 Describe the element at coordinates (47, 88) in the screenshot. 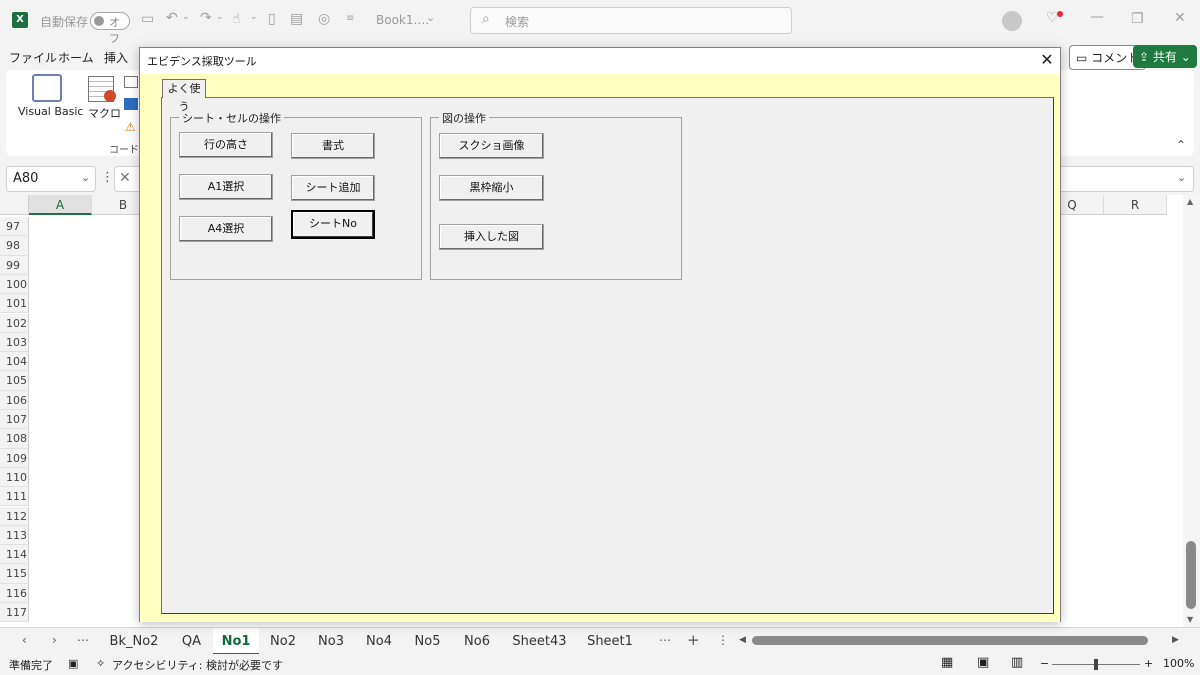

I see `visual-basic-icon` at that location.